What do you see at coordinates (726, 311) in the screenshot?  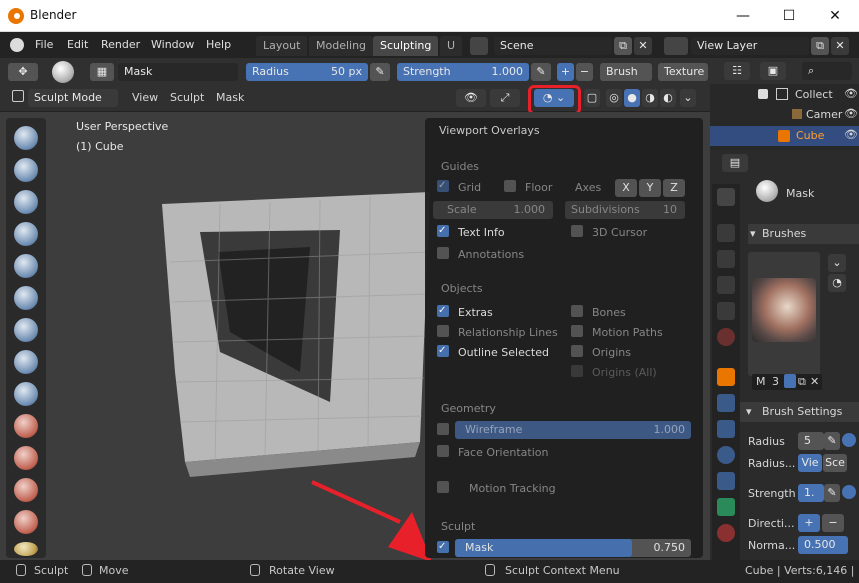 I see `scene-tab-icon` at bounding box center [726, 311].